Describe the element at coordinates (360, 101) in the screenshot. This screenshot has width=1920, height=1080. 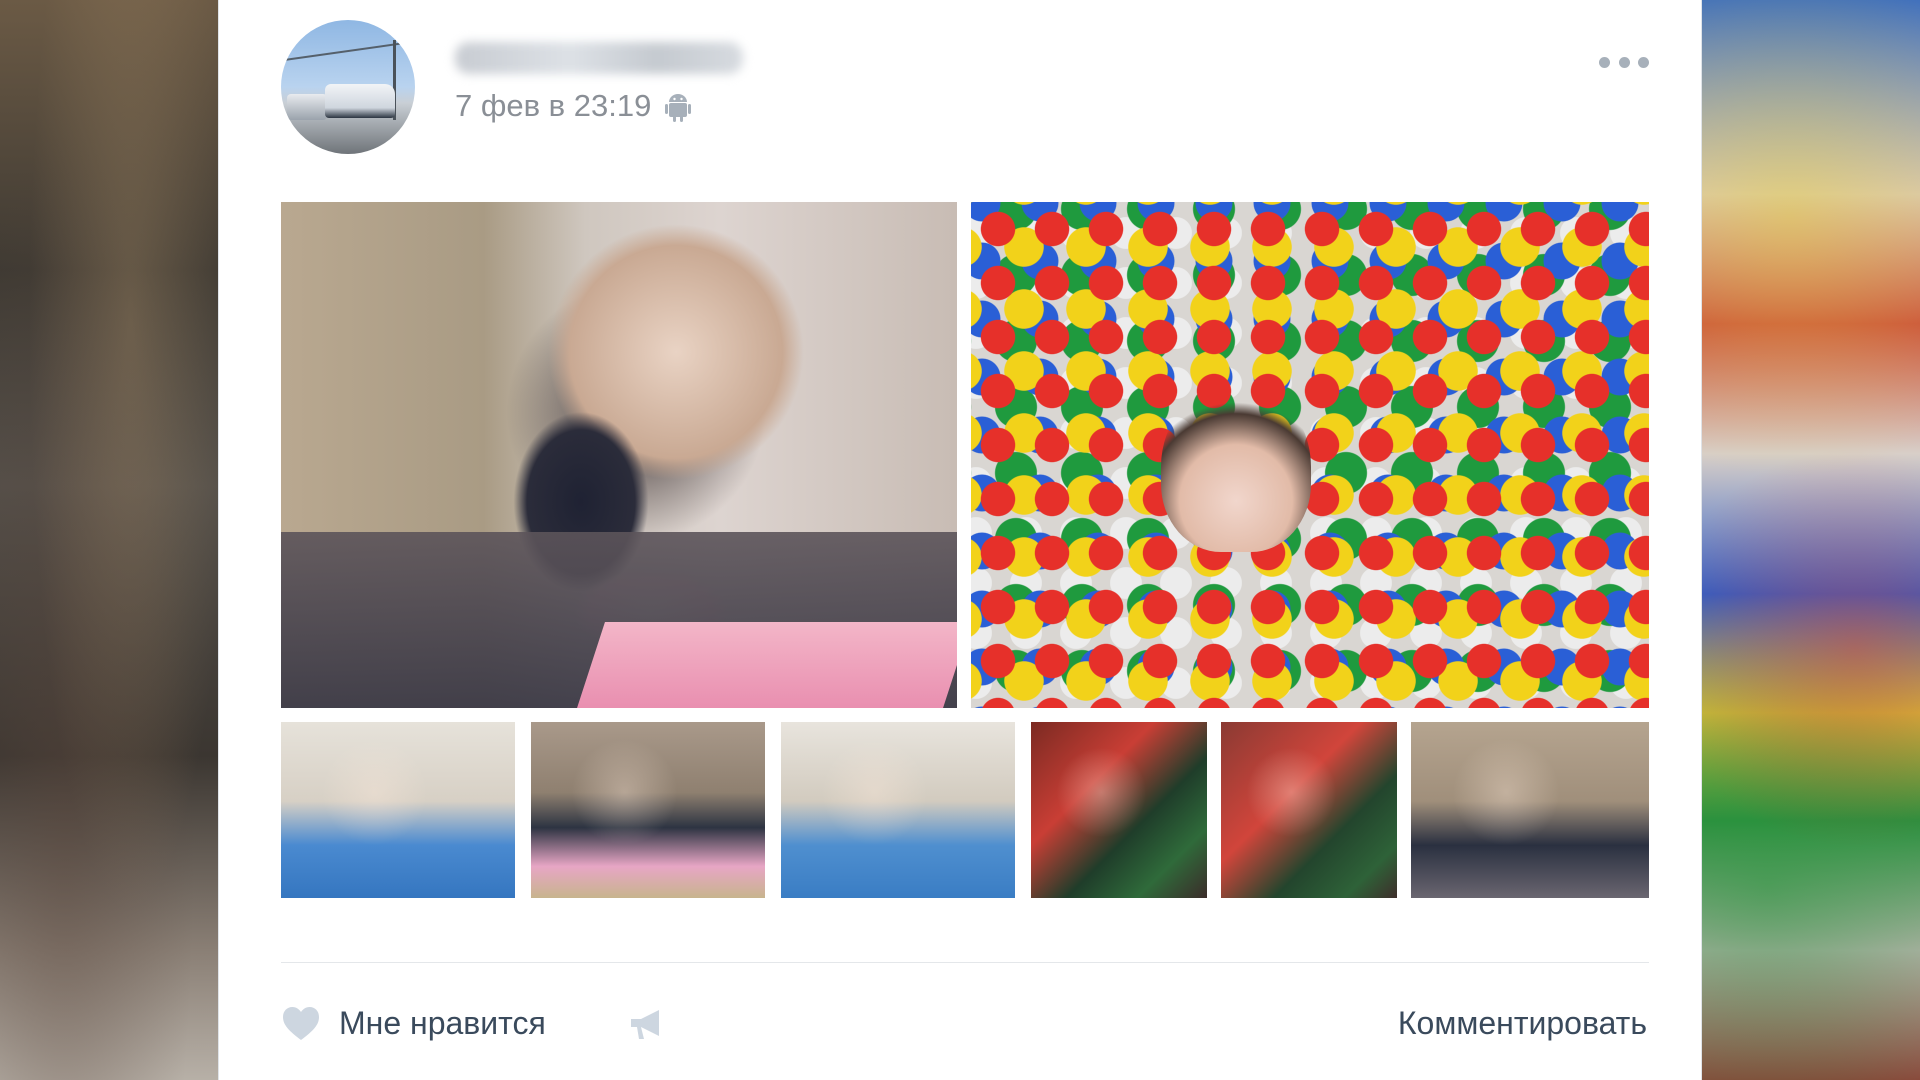
I see `avatar-trolleybus` at that location.